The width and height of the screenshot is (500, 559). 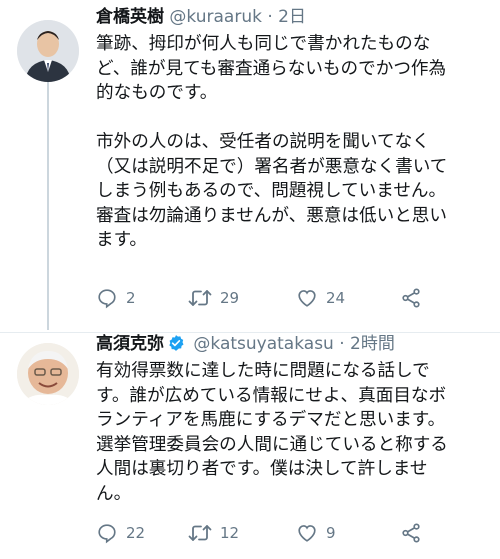 What do you see at coordinates (266, 298) in the screenshot?
I see `tweet-actions: 2 29 24` at bounding box center [266, 298].